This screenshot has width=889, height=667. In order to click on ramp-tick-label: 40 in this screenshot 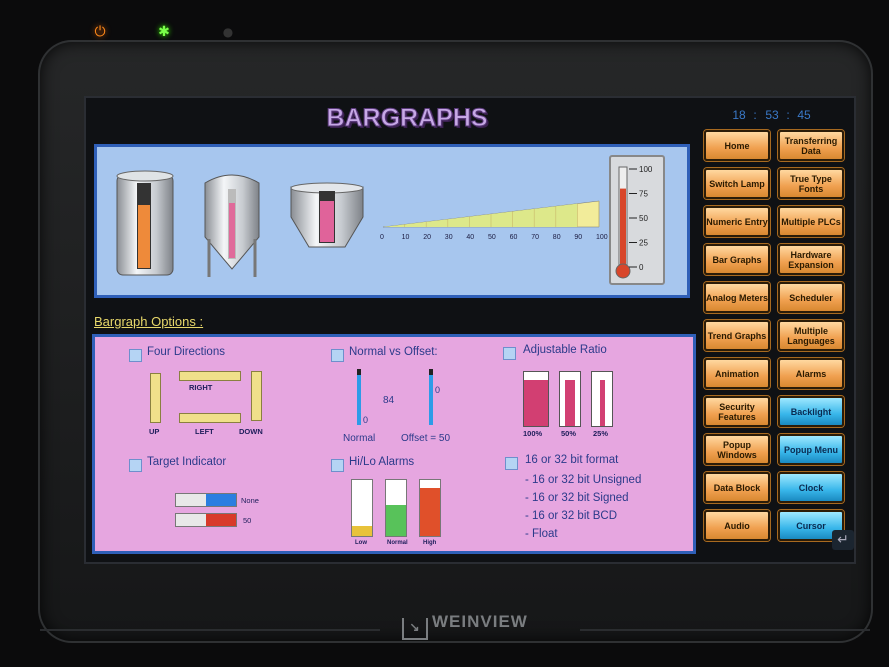, I will do `click(470, 237)`.